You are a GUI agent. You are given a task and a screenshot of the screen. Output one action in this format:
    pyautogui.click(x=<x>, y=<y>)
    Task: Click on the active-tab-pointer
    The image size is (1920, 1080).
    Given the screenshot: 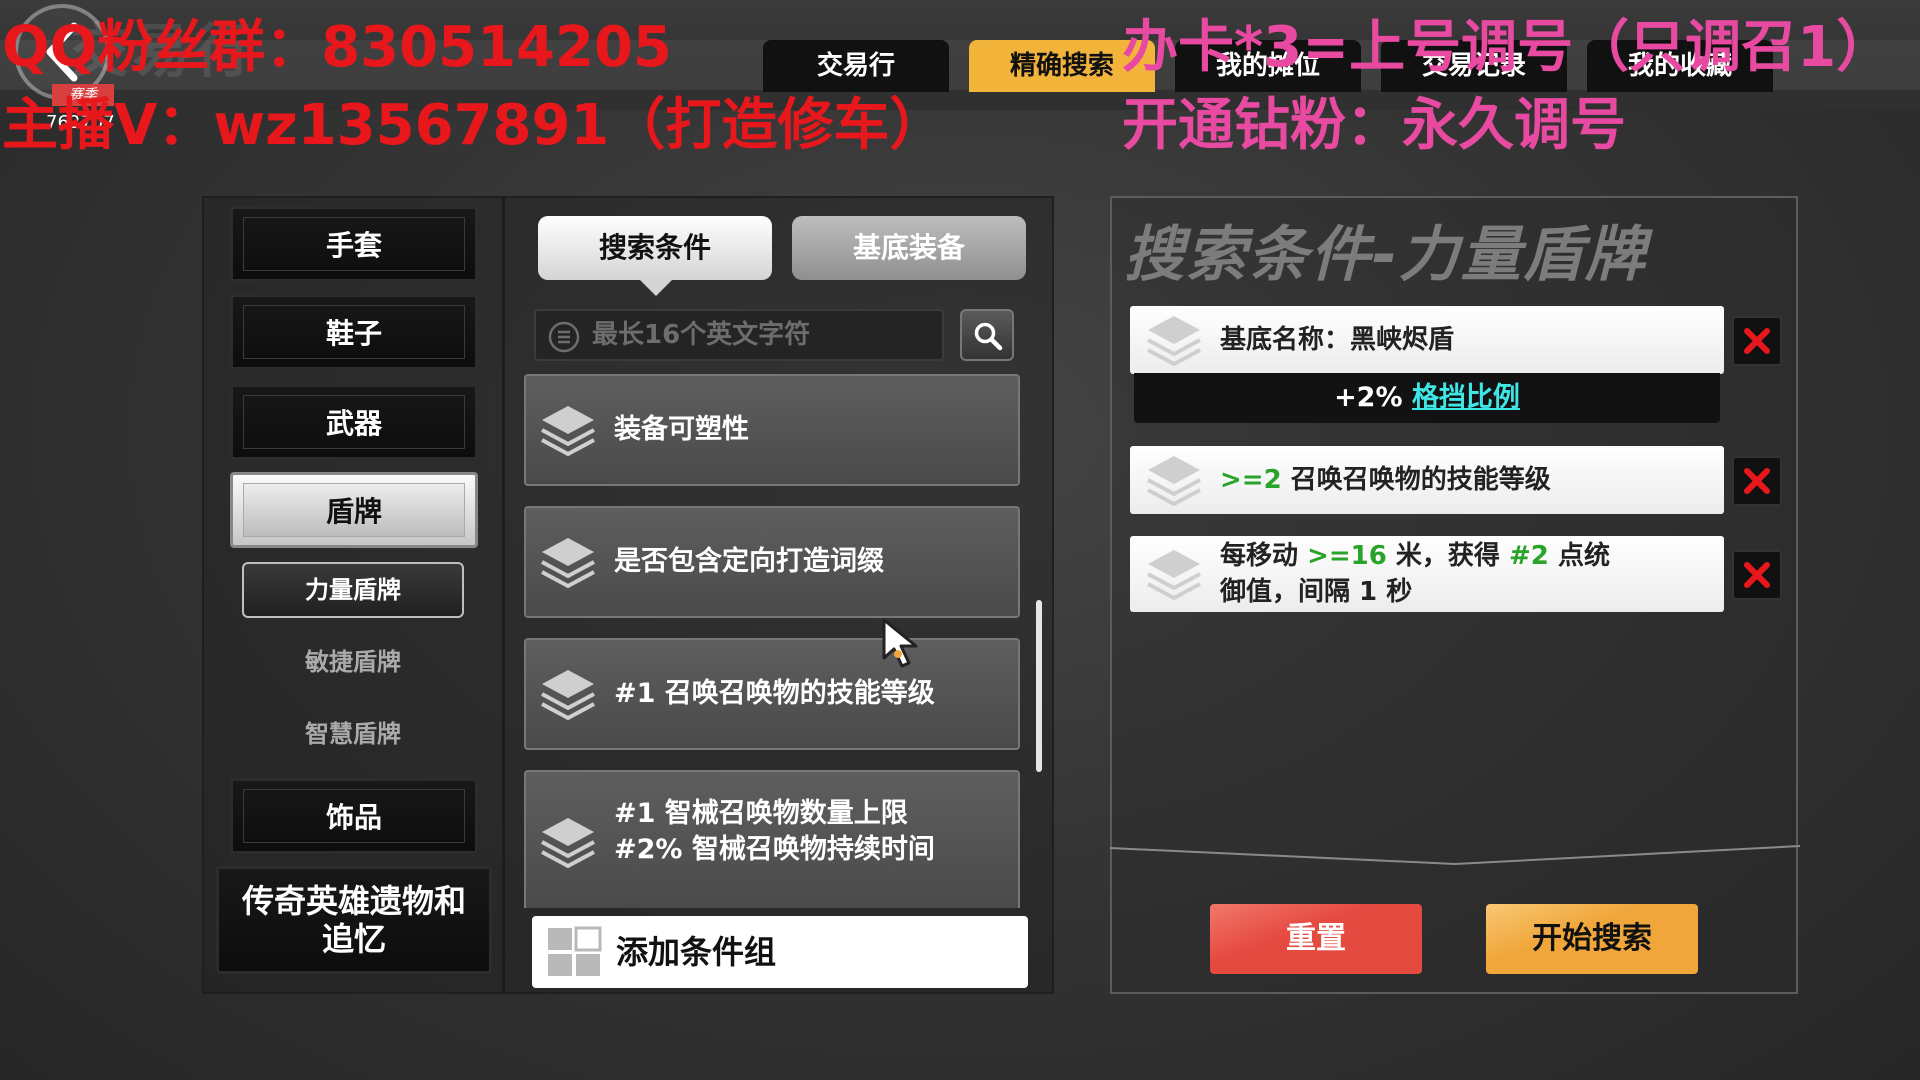 What is the action you would take?
    pyautogui.click(x=656, y=288)
    